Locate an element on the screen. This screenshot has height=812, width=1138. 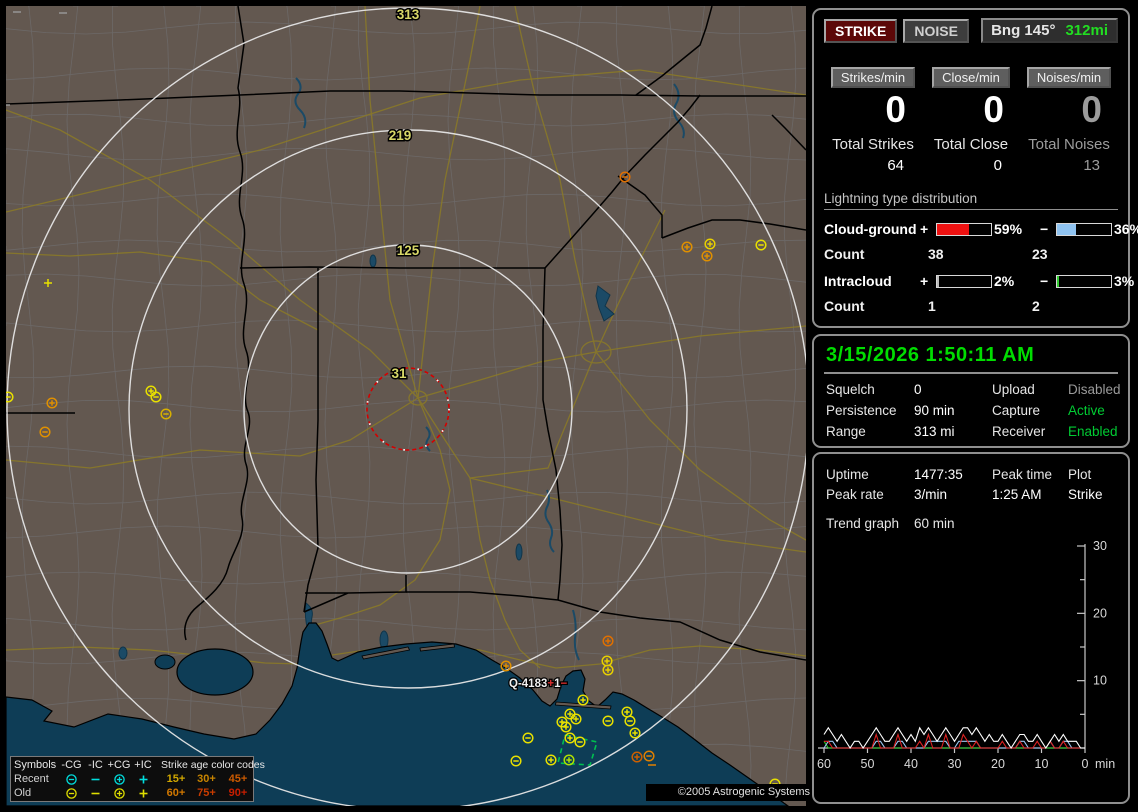
datetime-display: 3/15/2026 1:50:11 AM is located at coordinates (971, 358).